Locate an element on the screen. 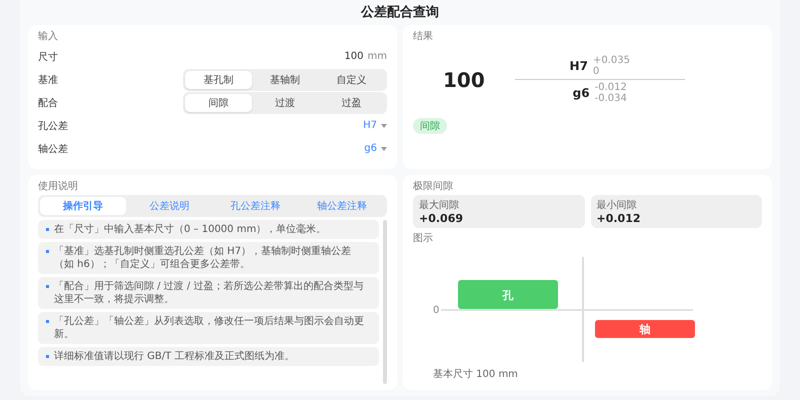 The image size is (800, 400). section-label: 结果 is located at coordinates (423, 36).